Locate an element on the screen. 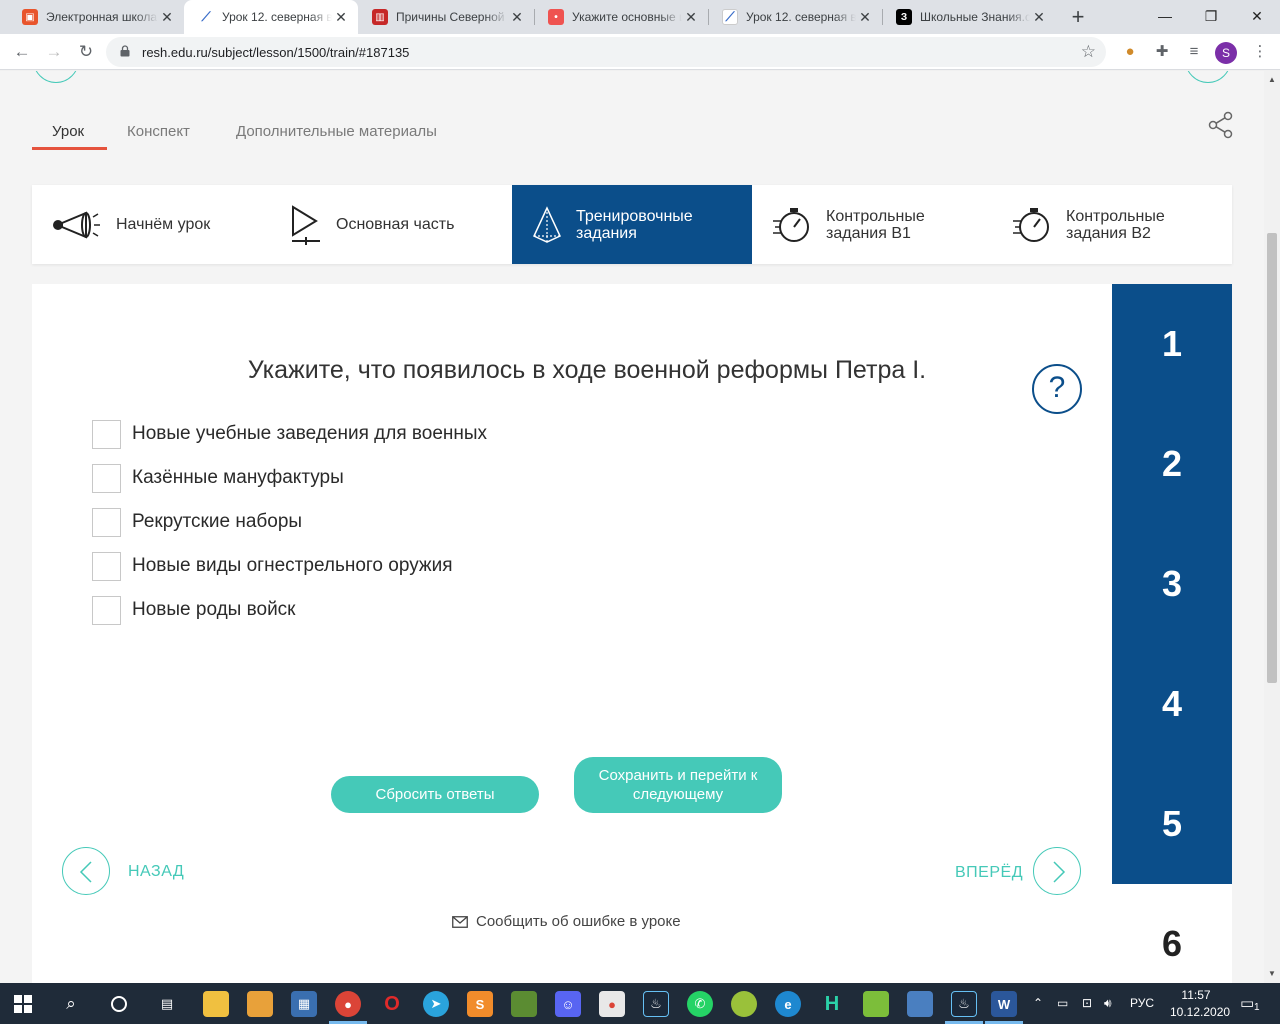 The height and width of the screenshot is (1024, 1280). tab-extra-materials: Дополнительные материалы is located at coordinates (336, 131).